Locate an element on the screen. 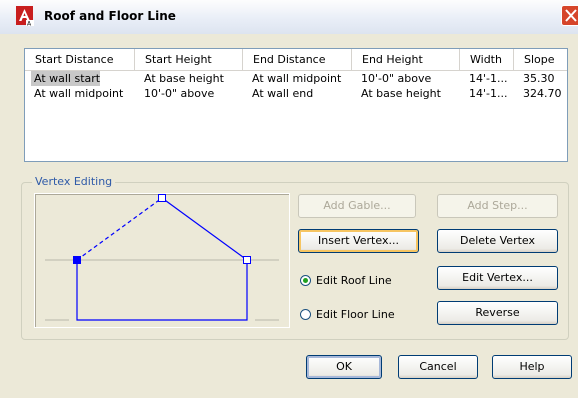  wall-outline is located at coordinates (162, 290).